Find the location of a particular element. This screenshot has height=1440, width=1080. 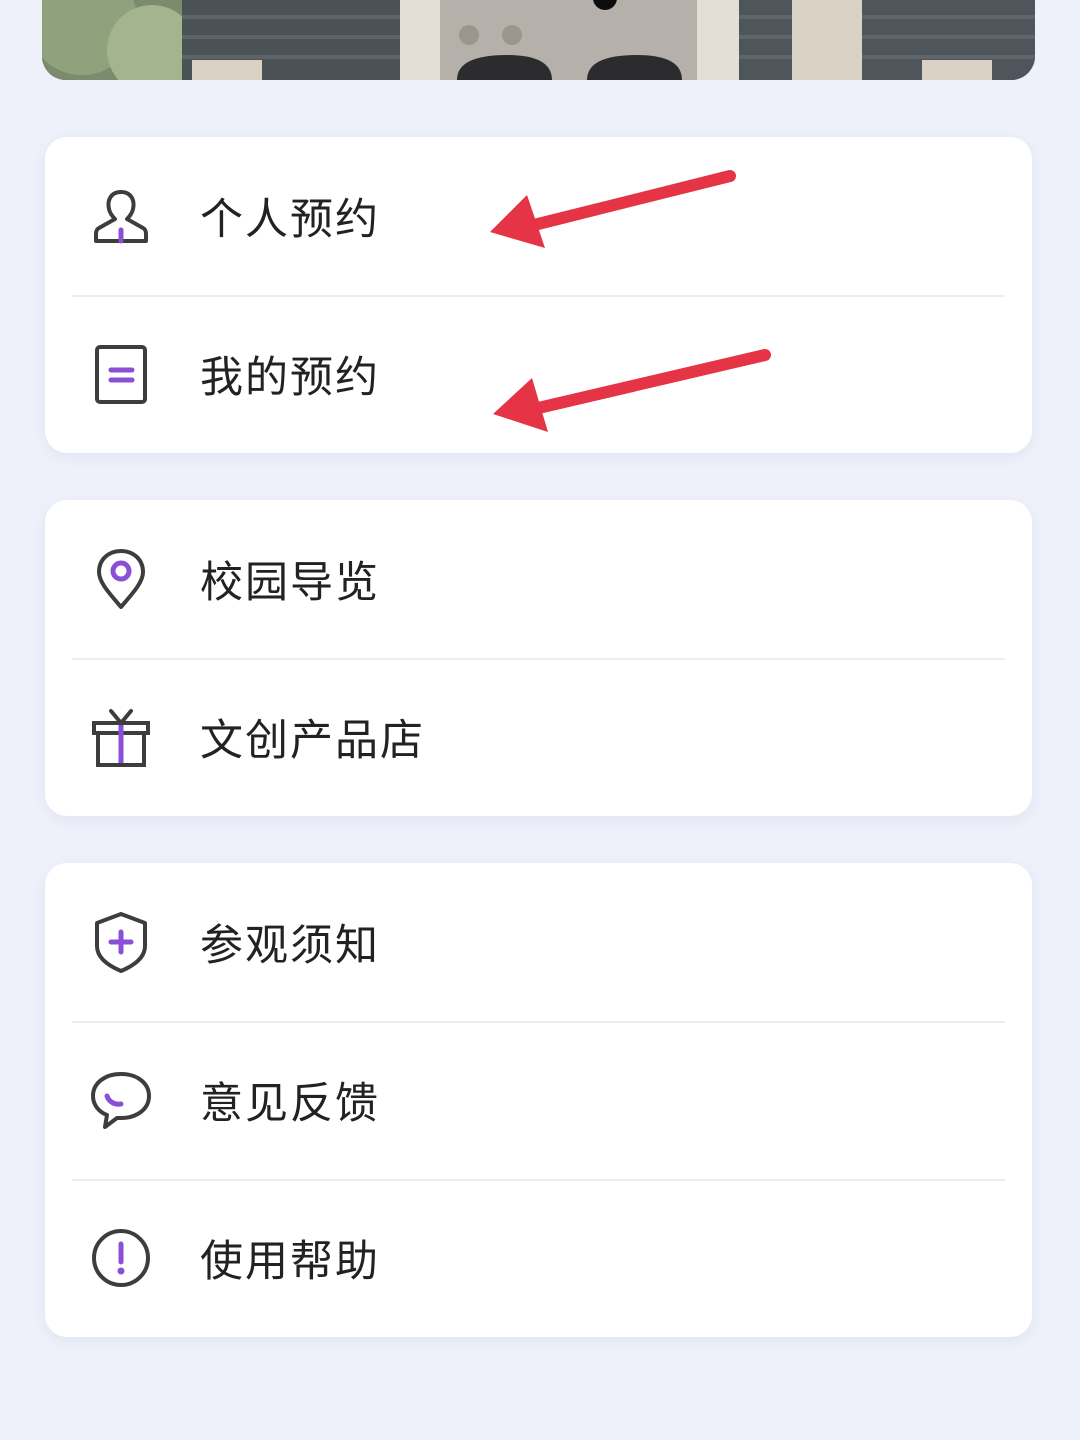

menu-item-personal-booking: 个人预约 is located at coordinates (538, 216).